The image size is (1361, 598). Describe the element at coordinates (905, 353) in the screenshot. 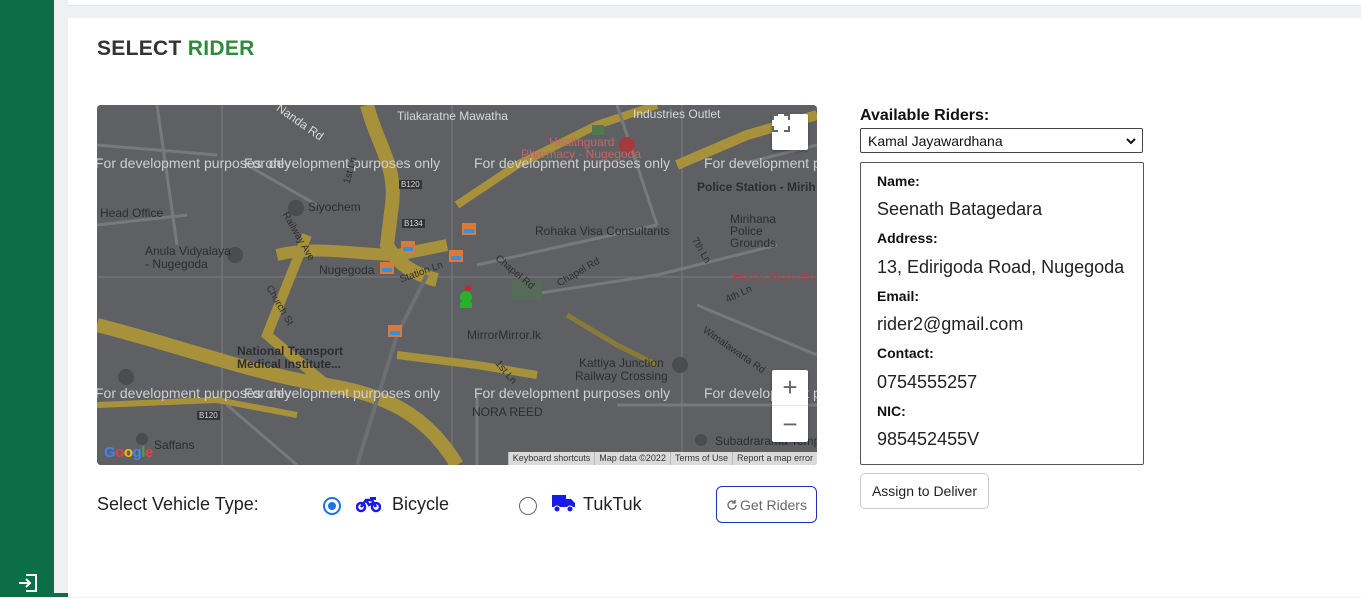

I see `contact-label: Contact:` at that location.